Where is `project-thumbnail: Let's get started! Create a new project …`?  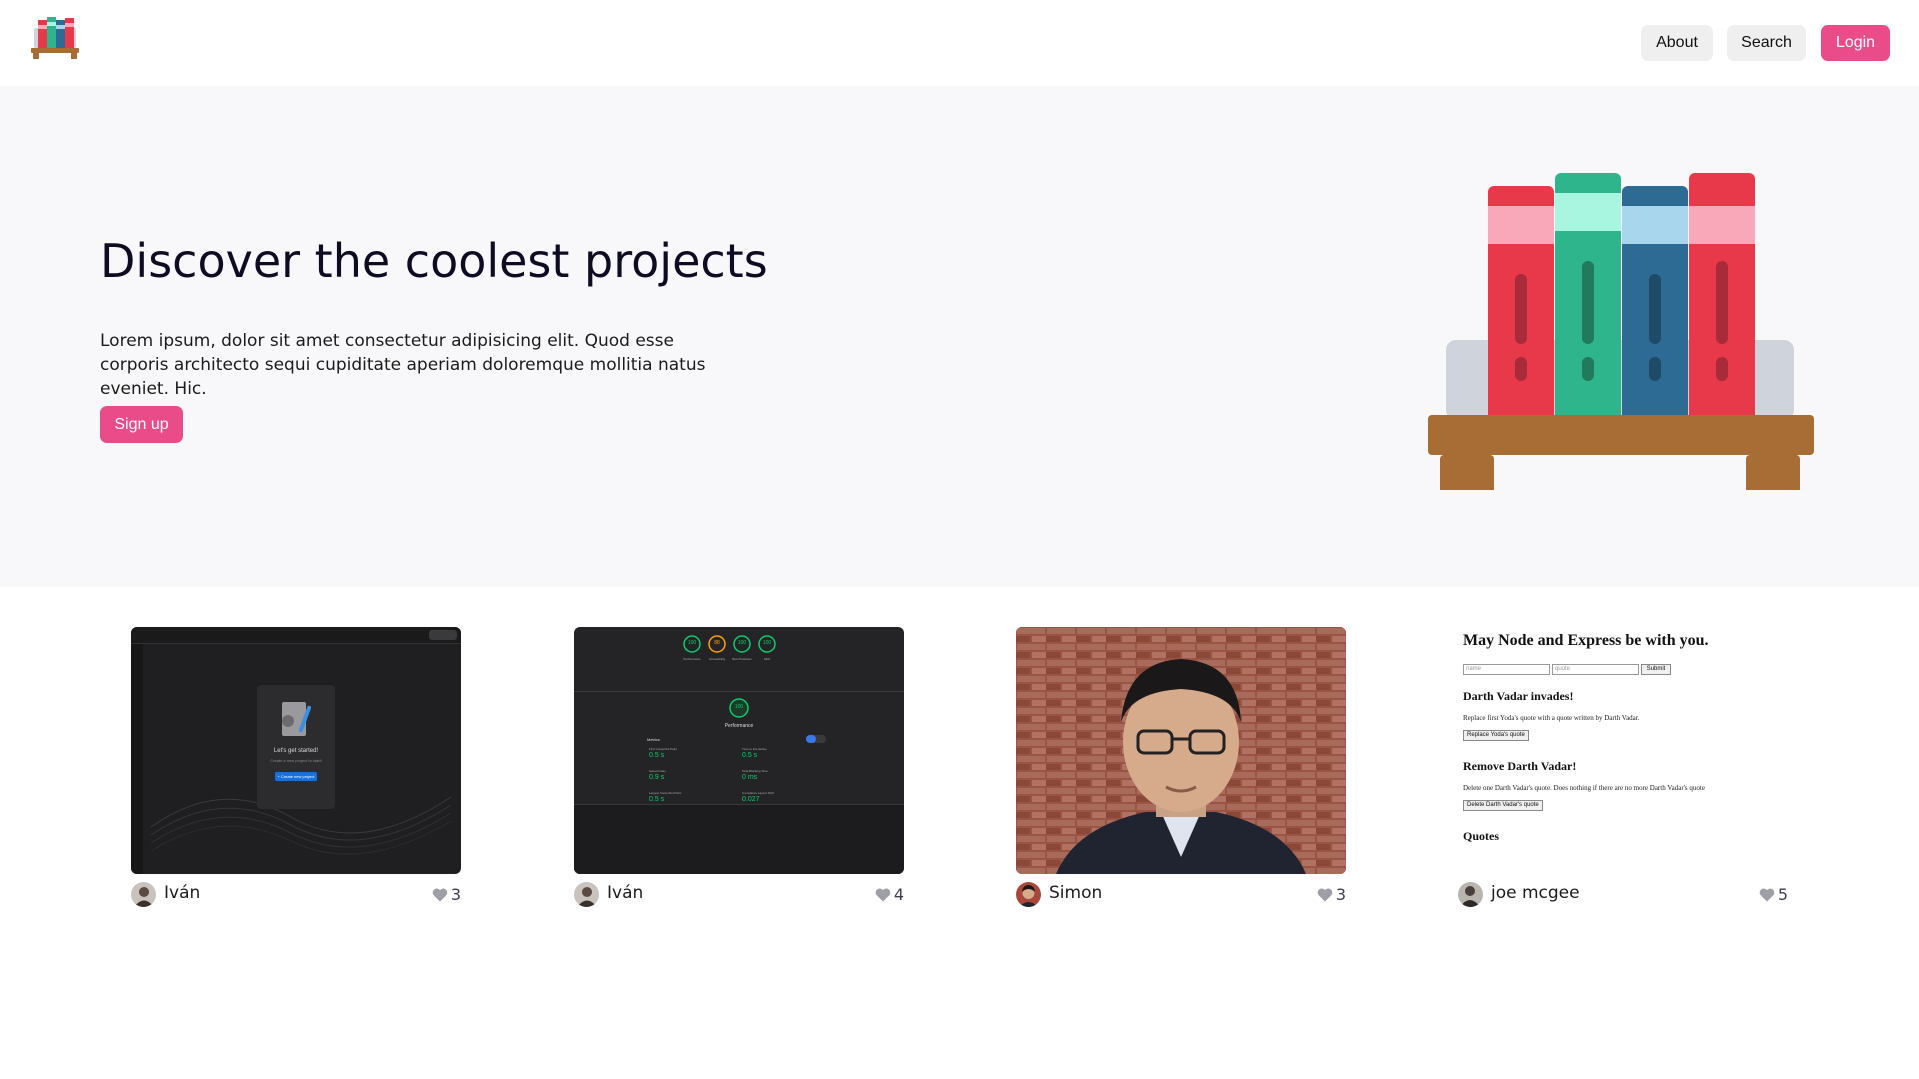
project-thumbnail: Let's get started! Create a new project … is located at coordinates (296, 750).